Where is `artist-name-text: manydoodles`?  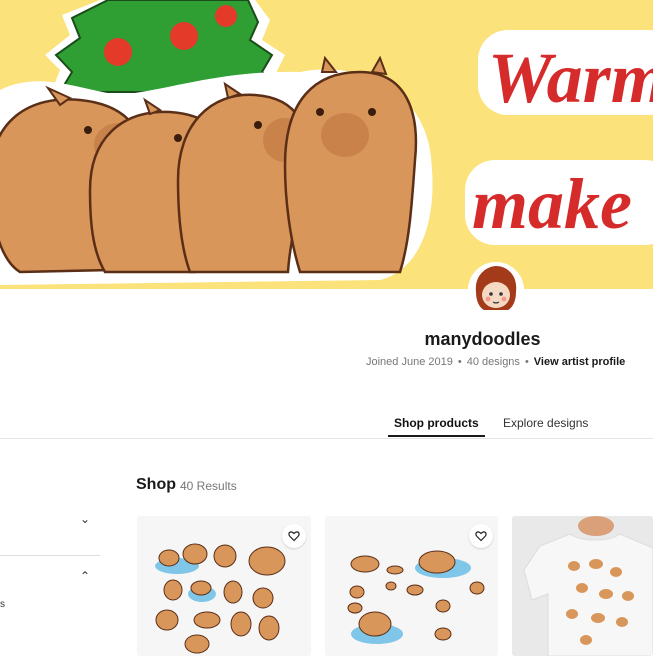
artist-name-text: manydoodles is located at coordinates (482, 339).